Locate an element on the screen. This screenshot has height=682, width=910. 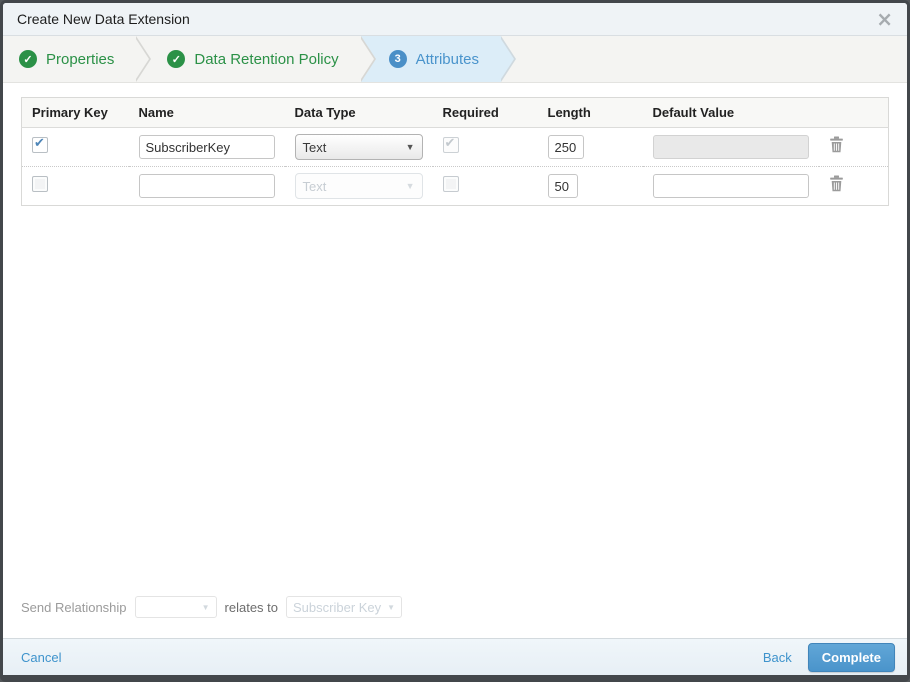
step-label: Attributes is located at coordinates (447, 59).